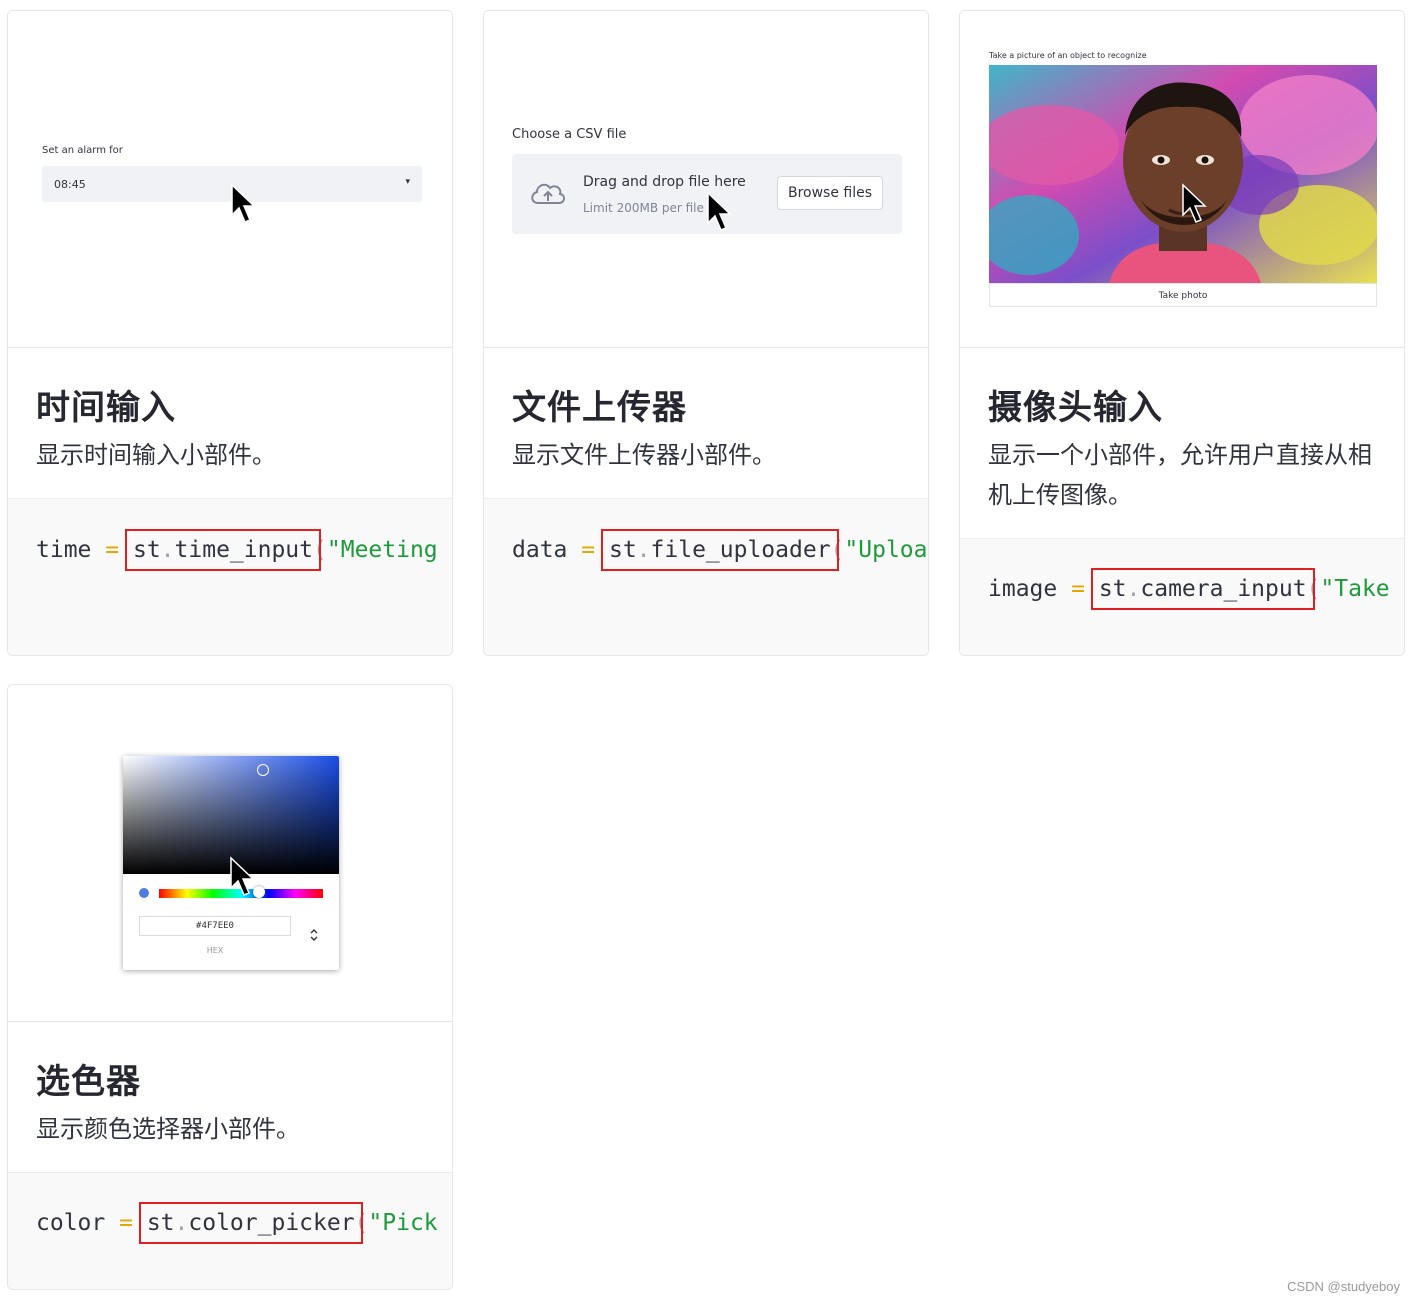  What do you see at coordinates (263, 770) in the screenshot?
I see `saturation-handle` at bounding box center [263, 770].